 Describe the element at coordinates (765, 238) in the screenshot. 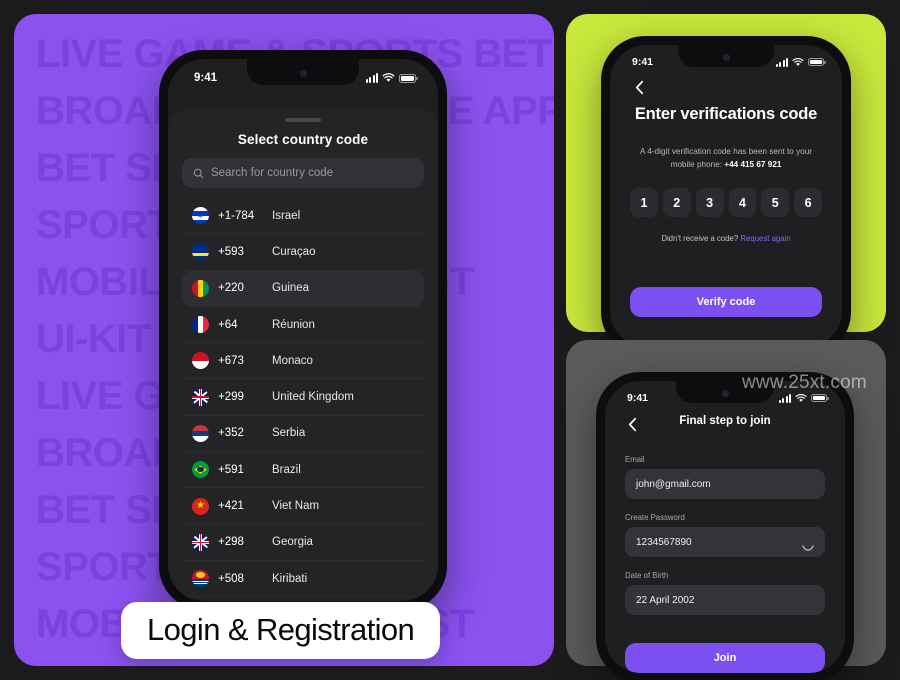

I see `request-again-link: Request again` at that location.